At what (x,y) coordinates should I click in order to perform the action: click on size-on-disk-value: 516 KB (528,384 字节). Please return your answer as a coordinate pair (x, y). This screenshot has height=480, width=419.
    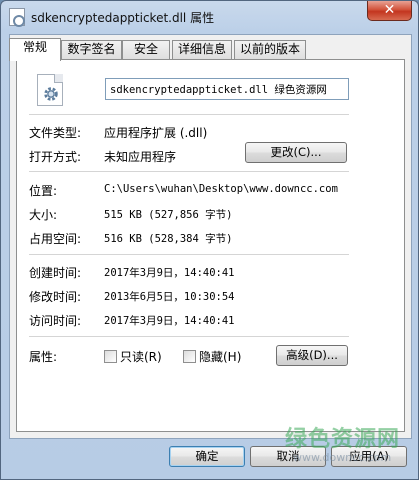
    Looking at the image, I should click on (168, 239).